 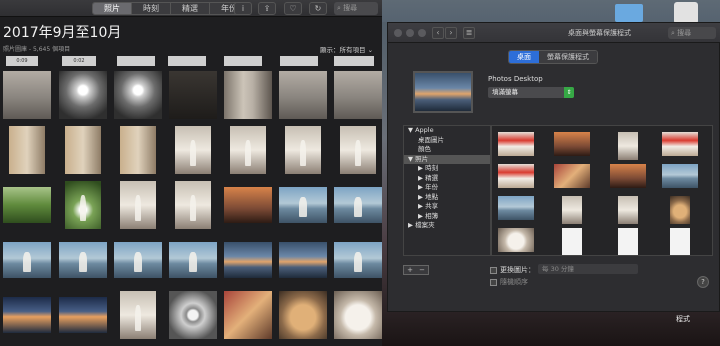 What do you see at coordinates (398, 33) in the screenshot?
I see `close-button` at bounding box center [398, 33].